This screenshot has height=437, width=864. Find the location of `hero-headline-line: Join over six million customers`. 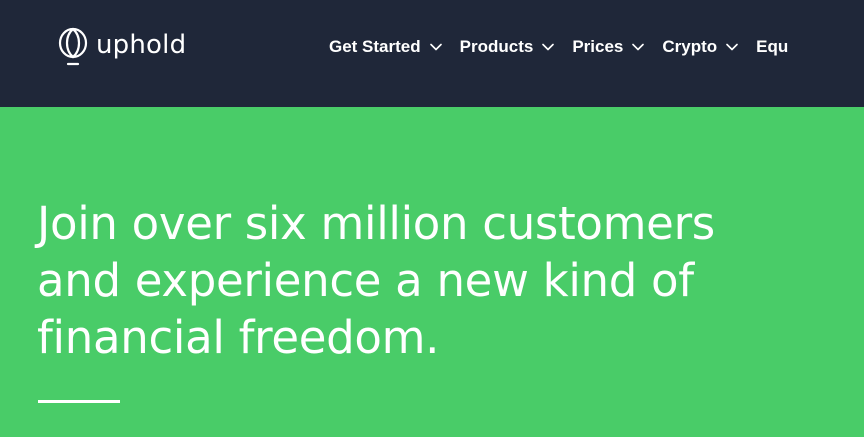

hero-headline-line: Join over six million customers is located at coordinates (376, 223).